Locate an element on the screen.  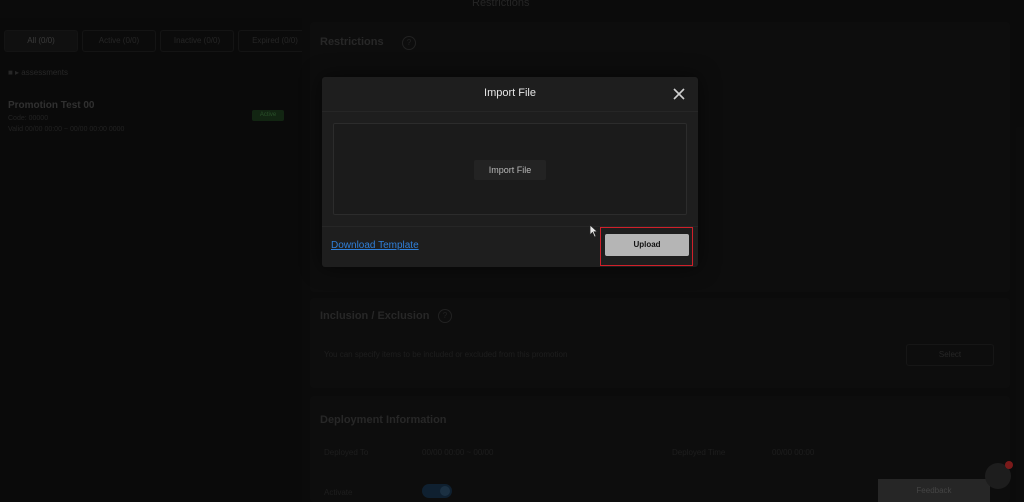
feedback-toast: Feedback is located at coordinates (934, 490).